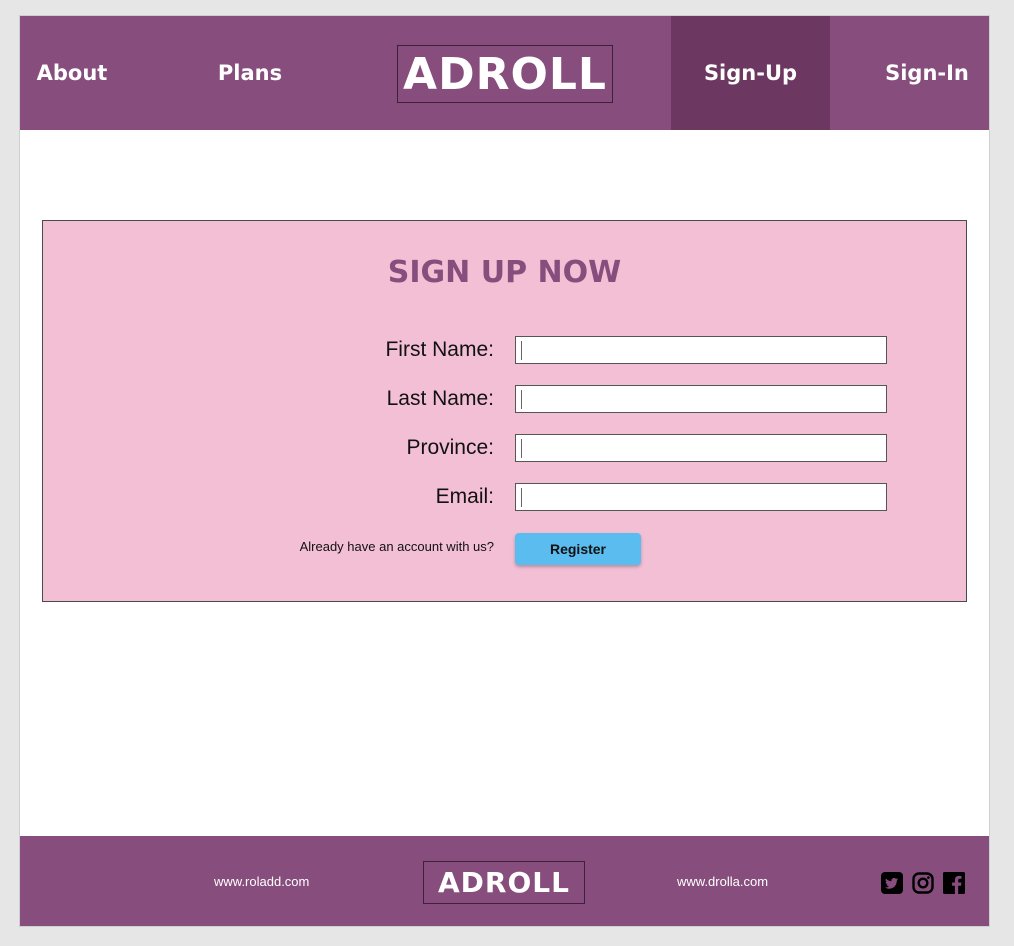  Describe the element at coordinates (440, 398) in the screenshot. I see `last-name-label: Last Name:` at that location.